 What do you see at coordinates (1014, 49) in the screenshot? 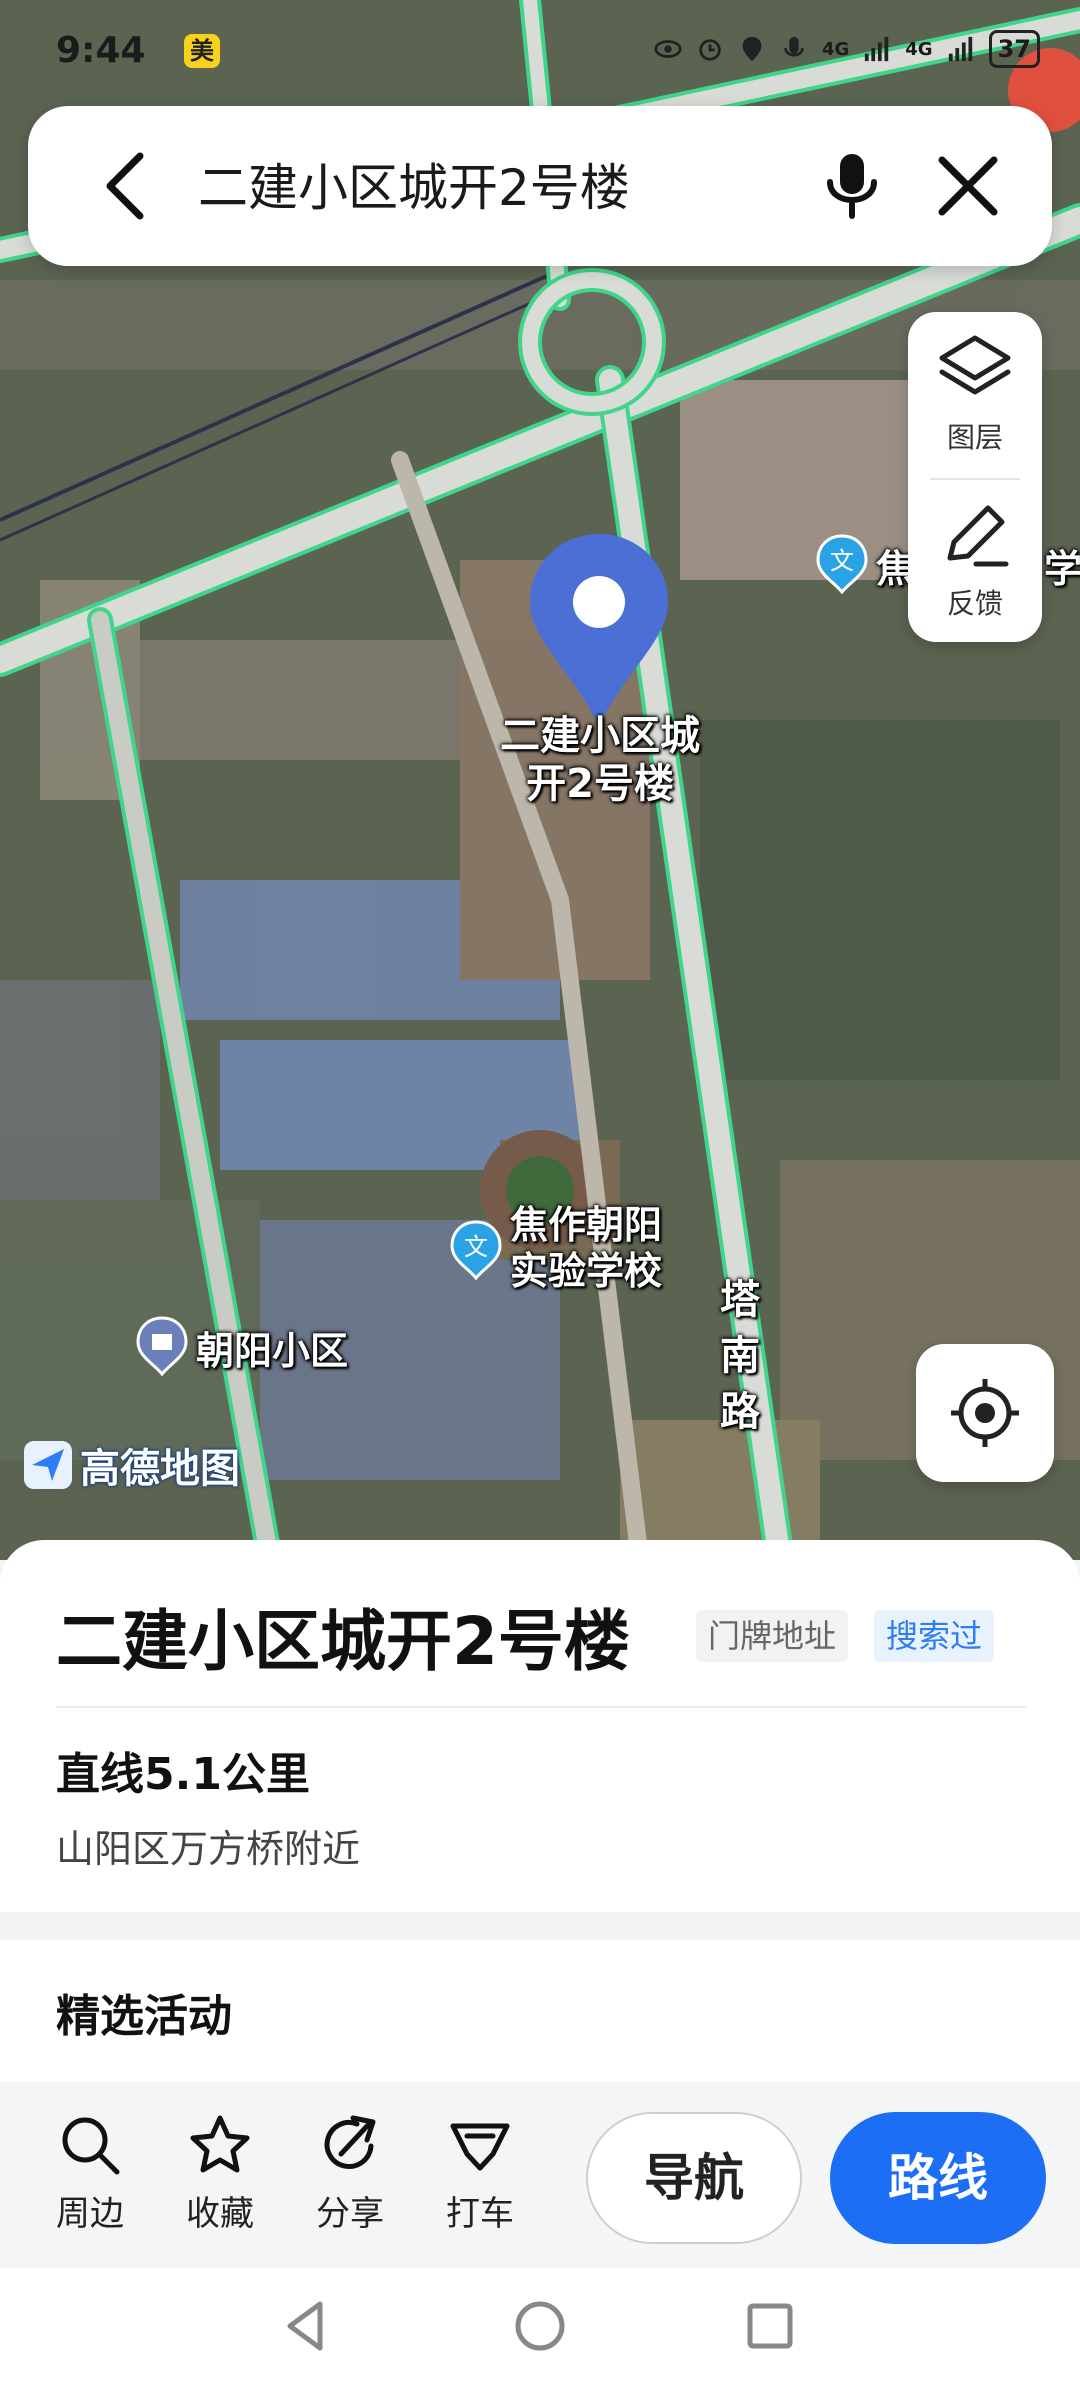
I see `battery-indicator: 37` at bounding box center [1014, 49].